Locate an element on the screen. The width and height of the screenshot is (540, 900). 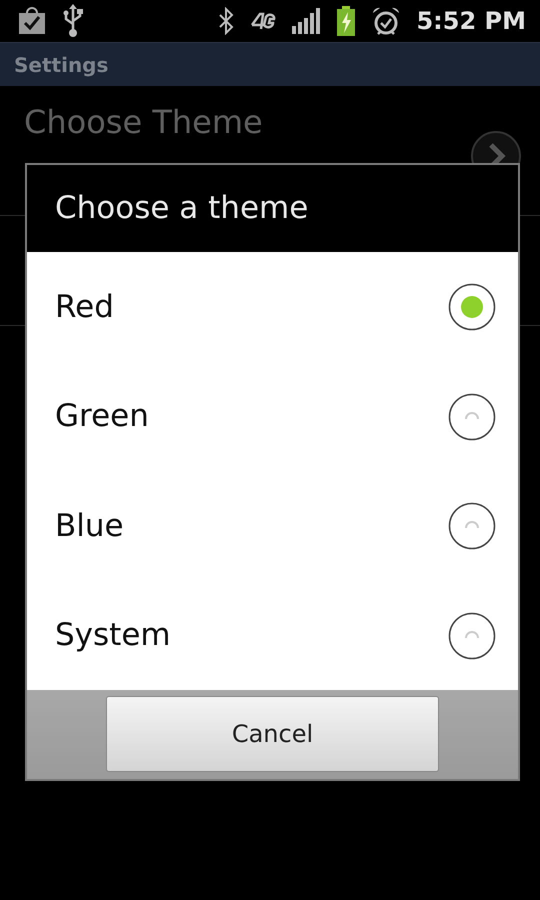
theme-option: Red is located at coordinates (272, 307).